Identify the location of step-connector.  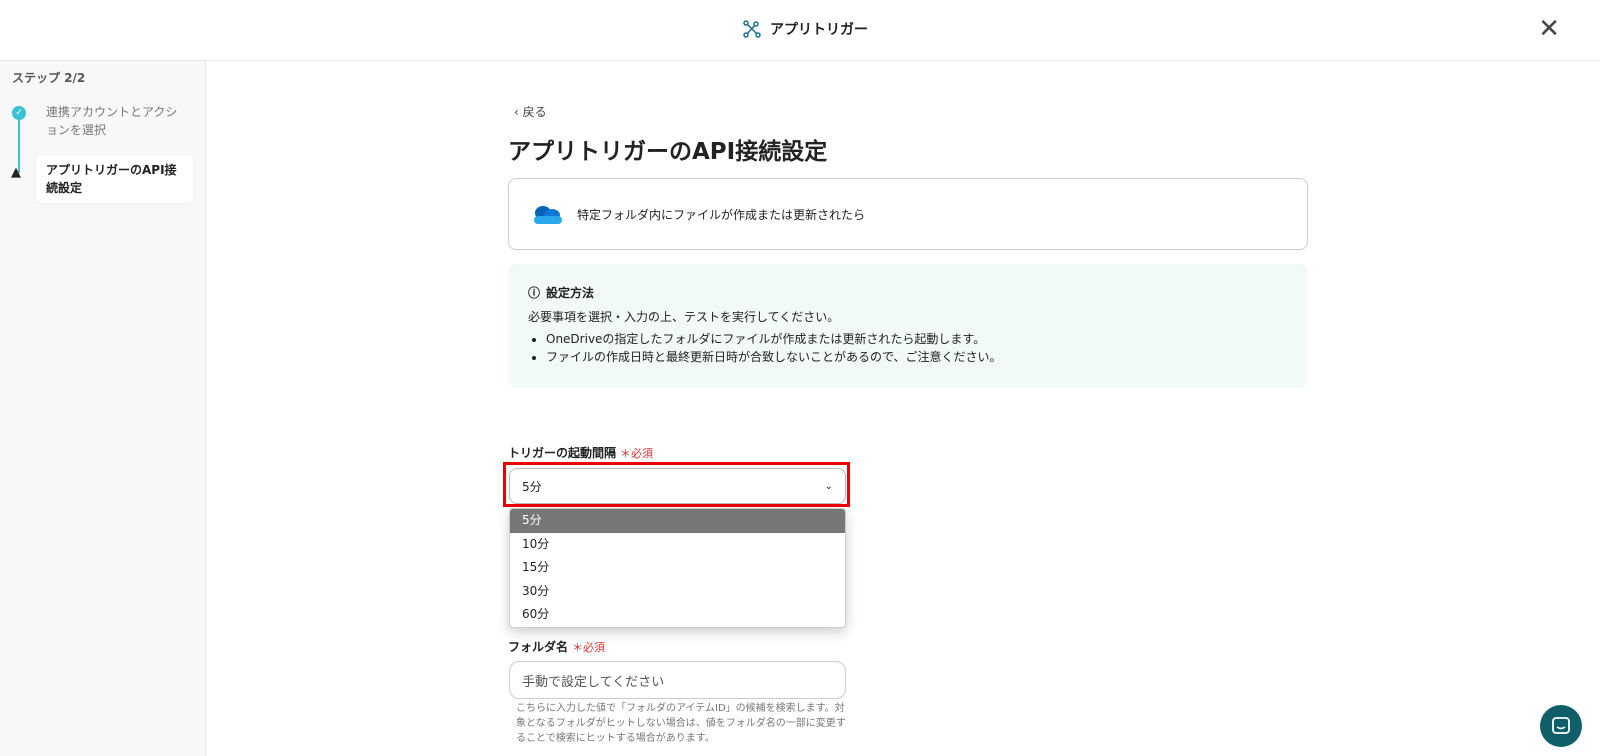
(19, 143).